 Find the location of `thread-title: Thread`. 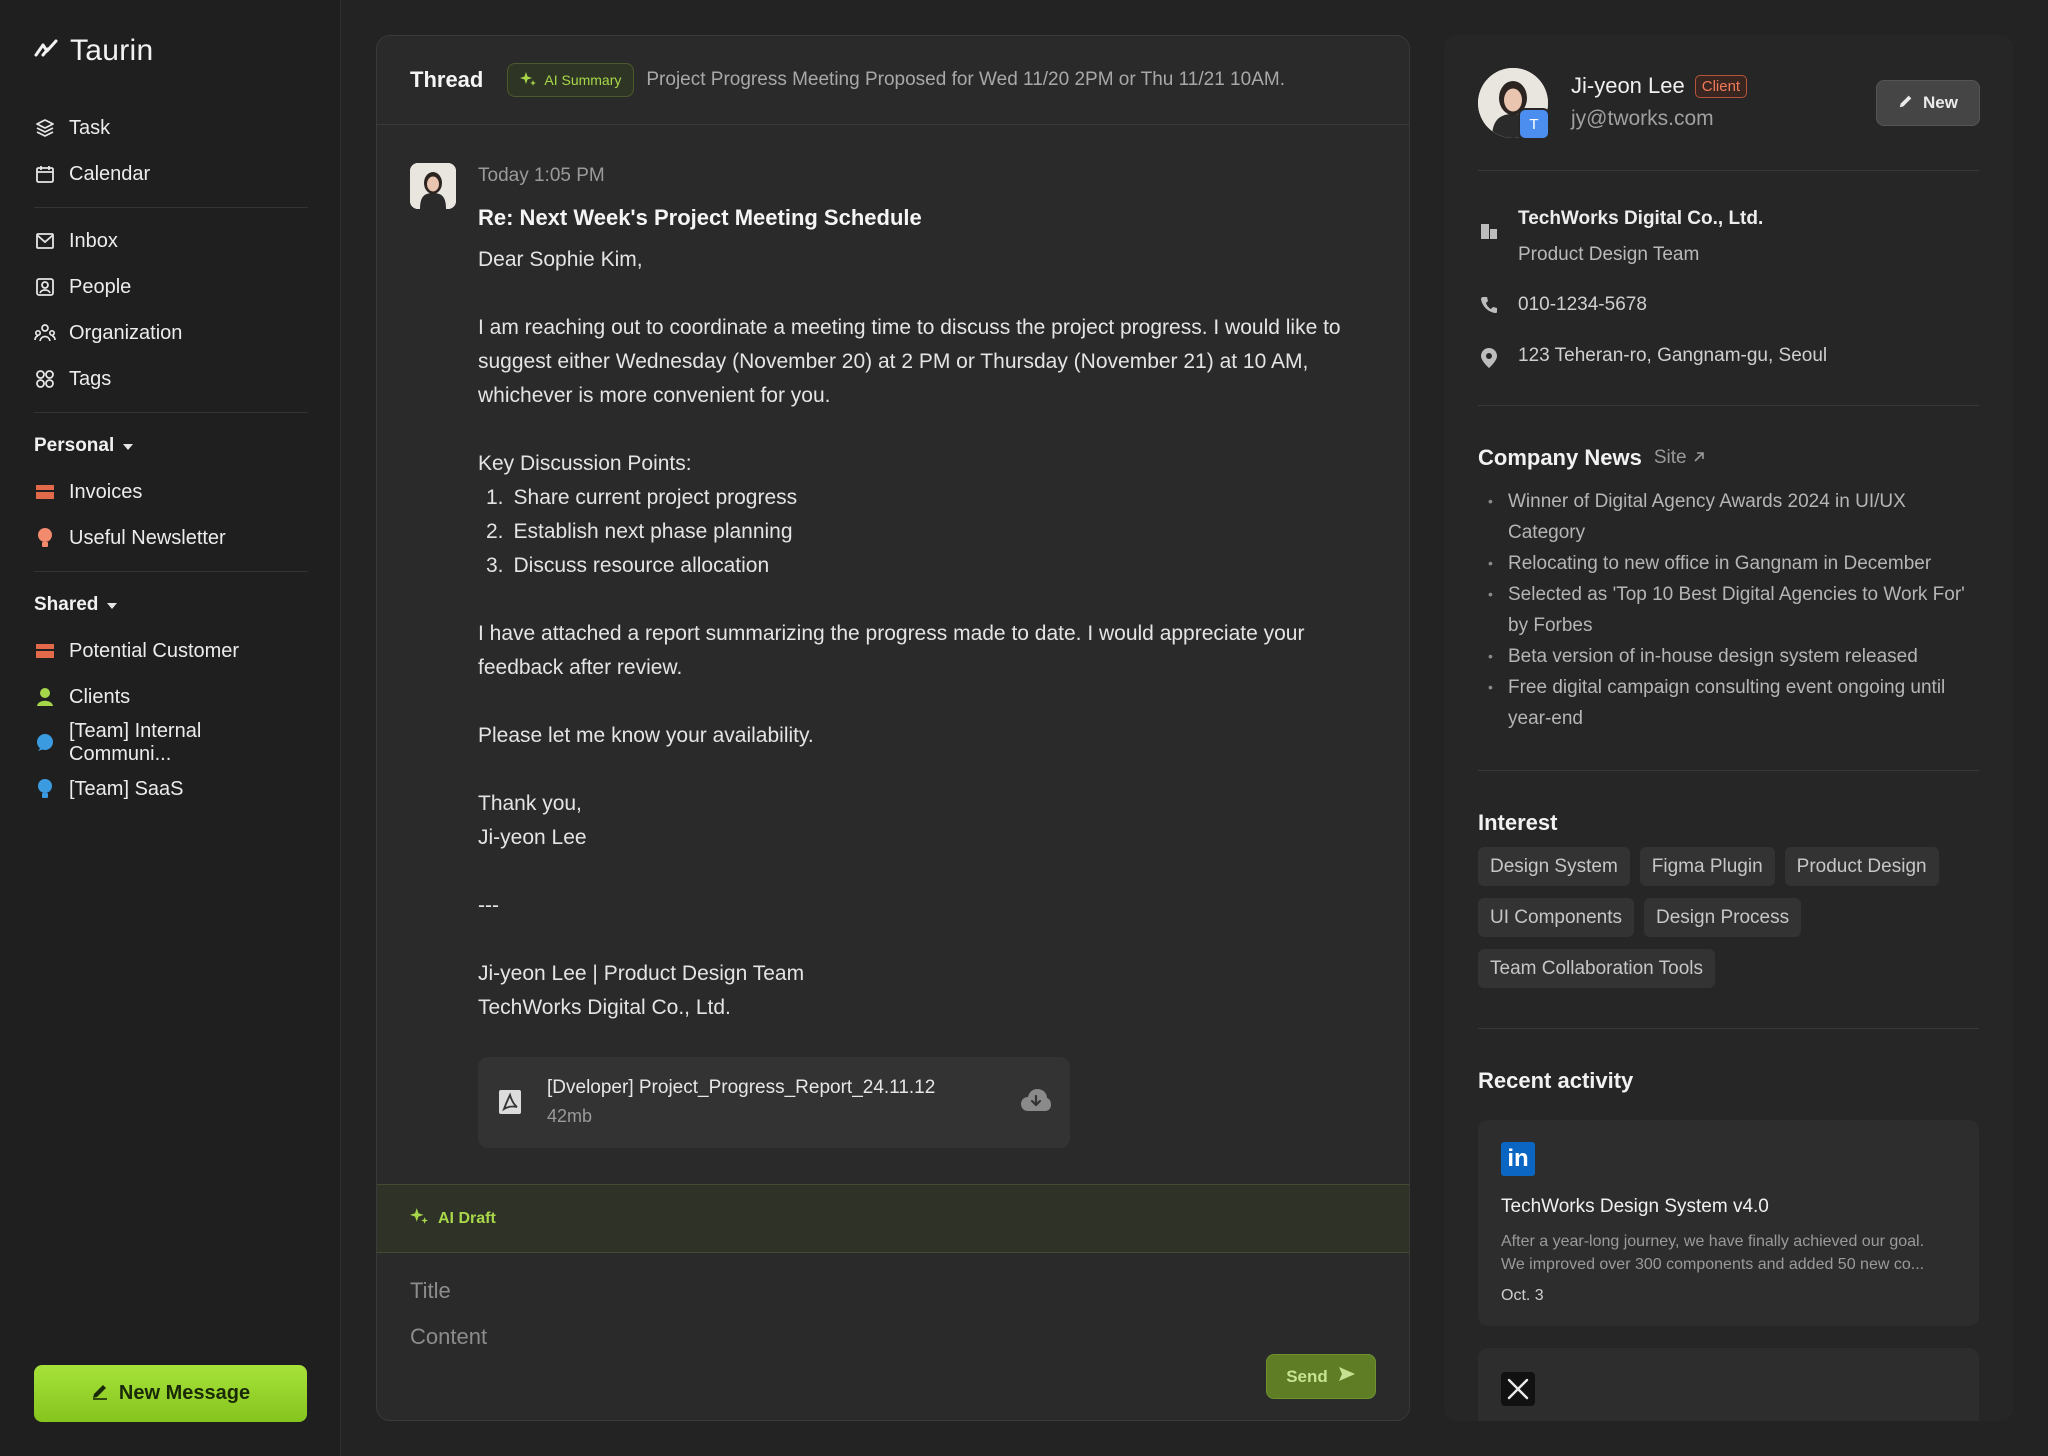

thread-title: Thread is located at coordinates (447, 79).